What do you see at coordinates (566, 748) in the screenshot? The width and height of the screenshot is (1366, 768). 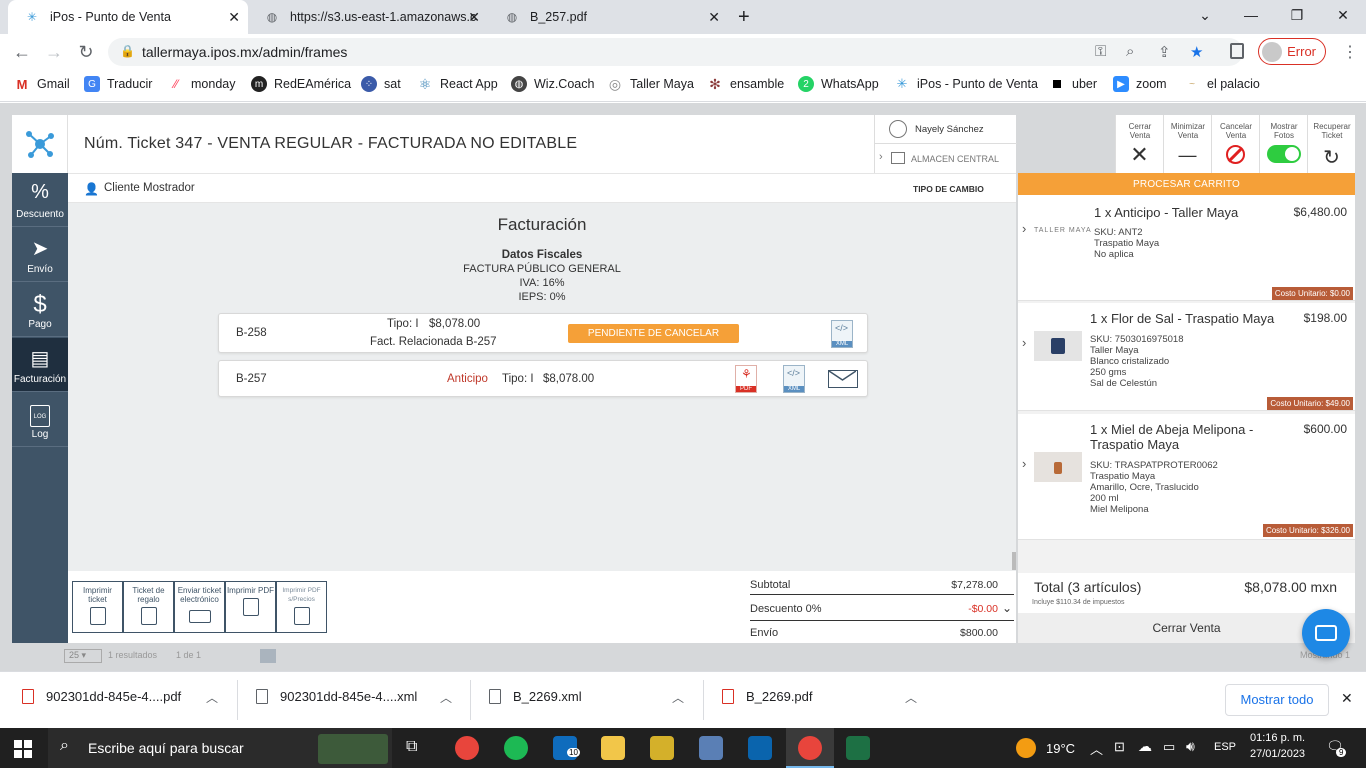 I see `mail-icon: 10` at bounding box center [566, 748].